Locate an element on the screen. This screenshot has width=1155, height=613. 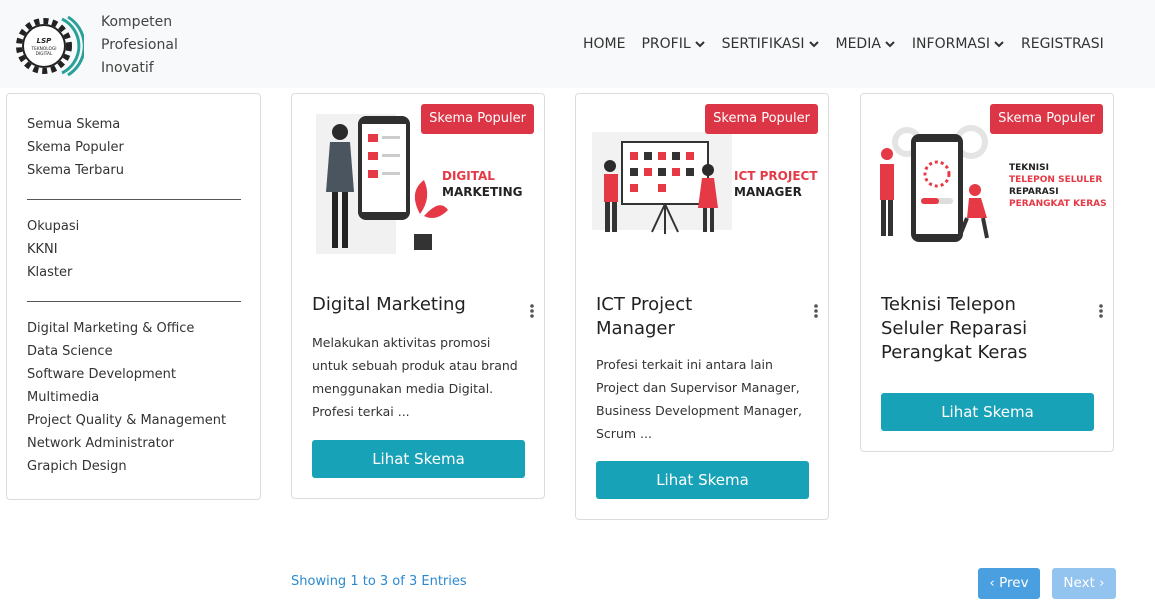
nav-registrasi: REGISTRASI is located at coordinates (1062, 44).